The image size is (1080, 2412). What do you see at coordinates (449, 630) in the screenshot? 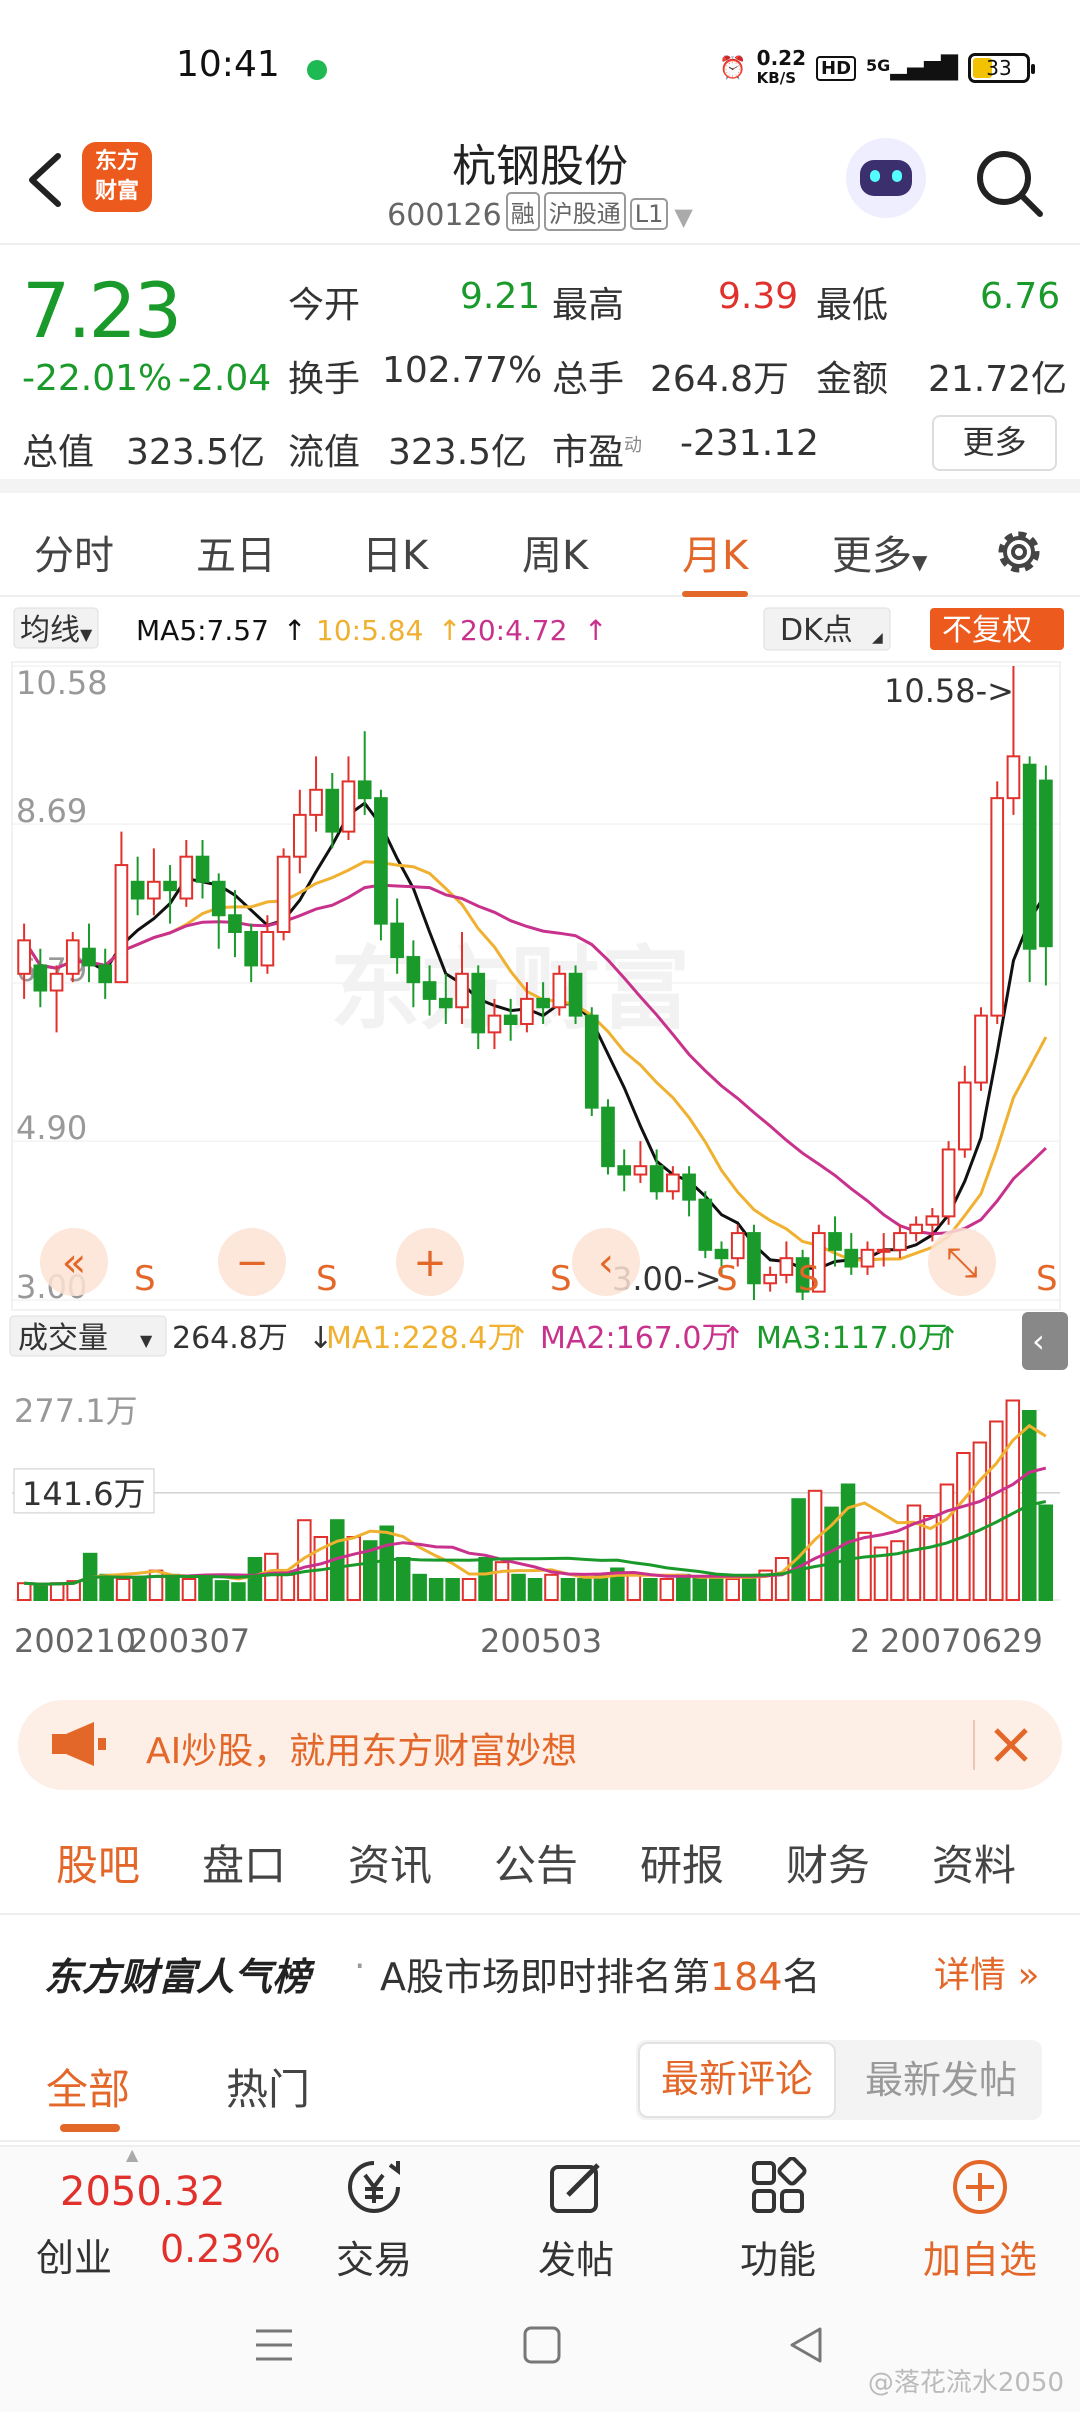
I see `ma10-up-arrow: ↑` at bounding box center [449, 630].